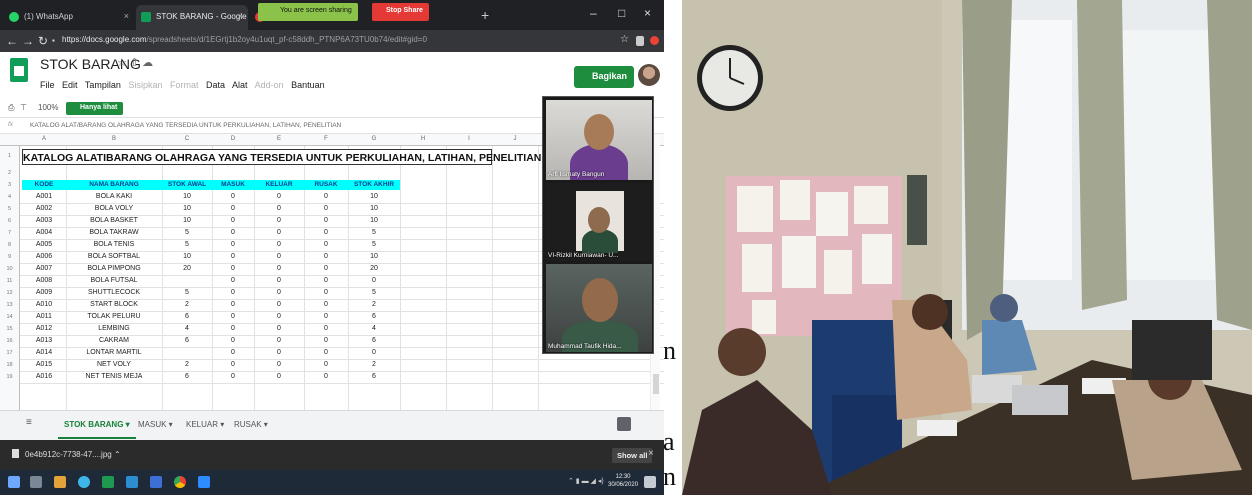  Describe the element at coordinates (43, 41) in the screenshot. I see `reload-icon: ↻` at that location.